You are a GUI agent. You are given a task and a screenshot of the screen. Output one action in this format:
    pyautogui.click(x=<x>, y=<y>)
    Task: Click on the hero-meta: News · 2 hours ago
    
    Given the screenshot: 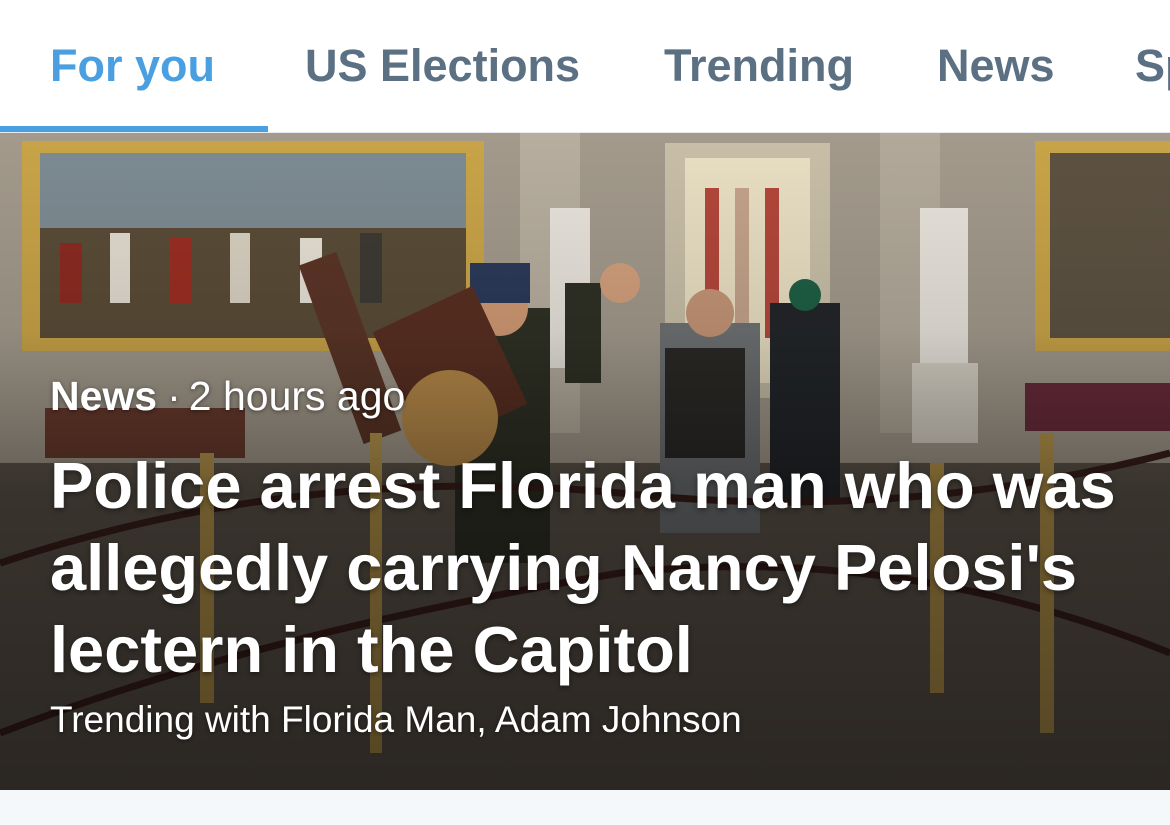 What is the action you would take?
    pyautogui.click(x=227, y=396)
    